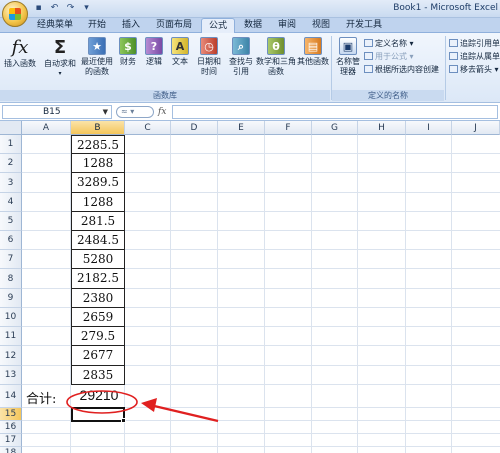 This screenshot has height=453, width=500. Describe the element at coordinates (149, 405) in the screenshot. I see `annotation-arrow-head` at that location.